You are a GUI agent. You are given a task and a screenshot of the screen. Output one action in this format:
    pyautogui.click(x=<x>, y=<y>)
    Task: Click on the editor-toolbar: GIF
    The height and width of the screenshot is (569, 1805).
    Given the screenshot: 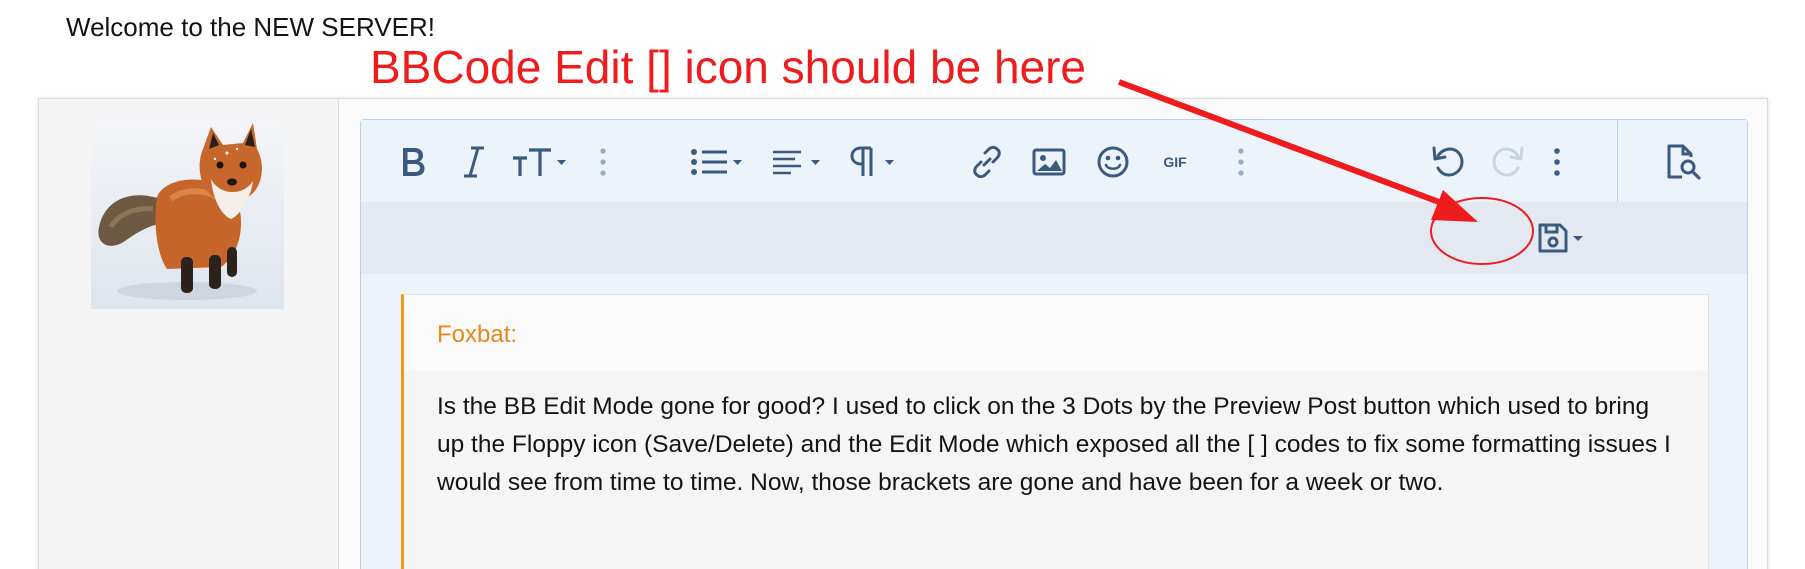 What is the action you would take?
    pyautogui.click(x=1054, y=161)
    